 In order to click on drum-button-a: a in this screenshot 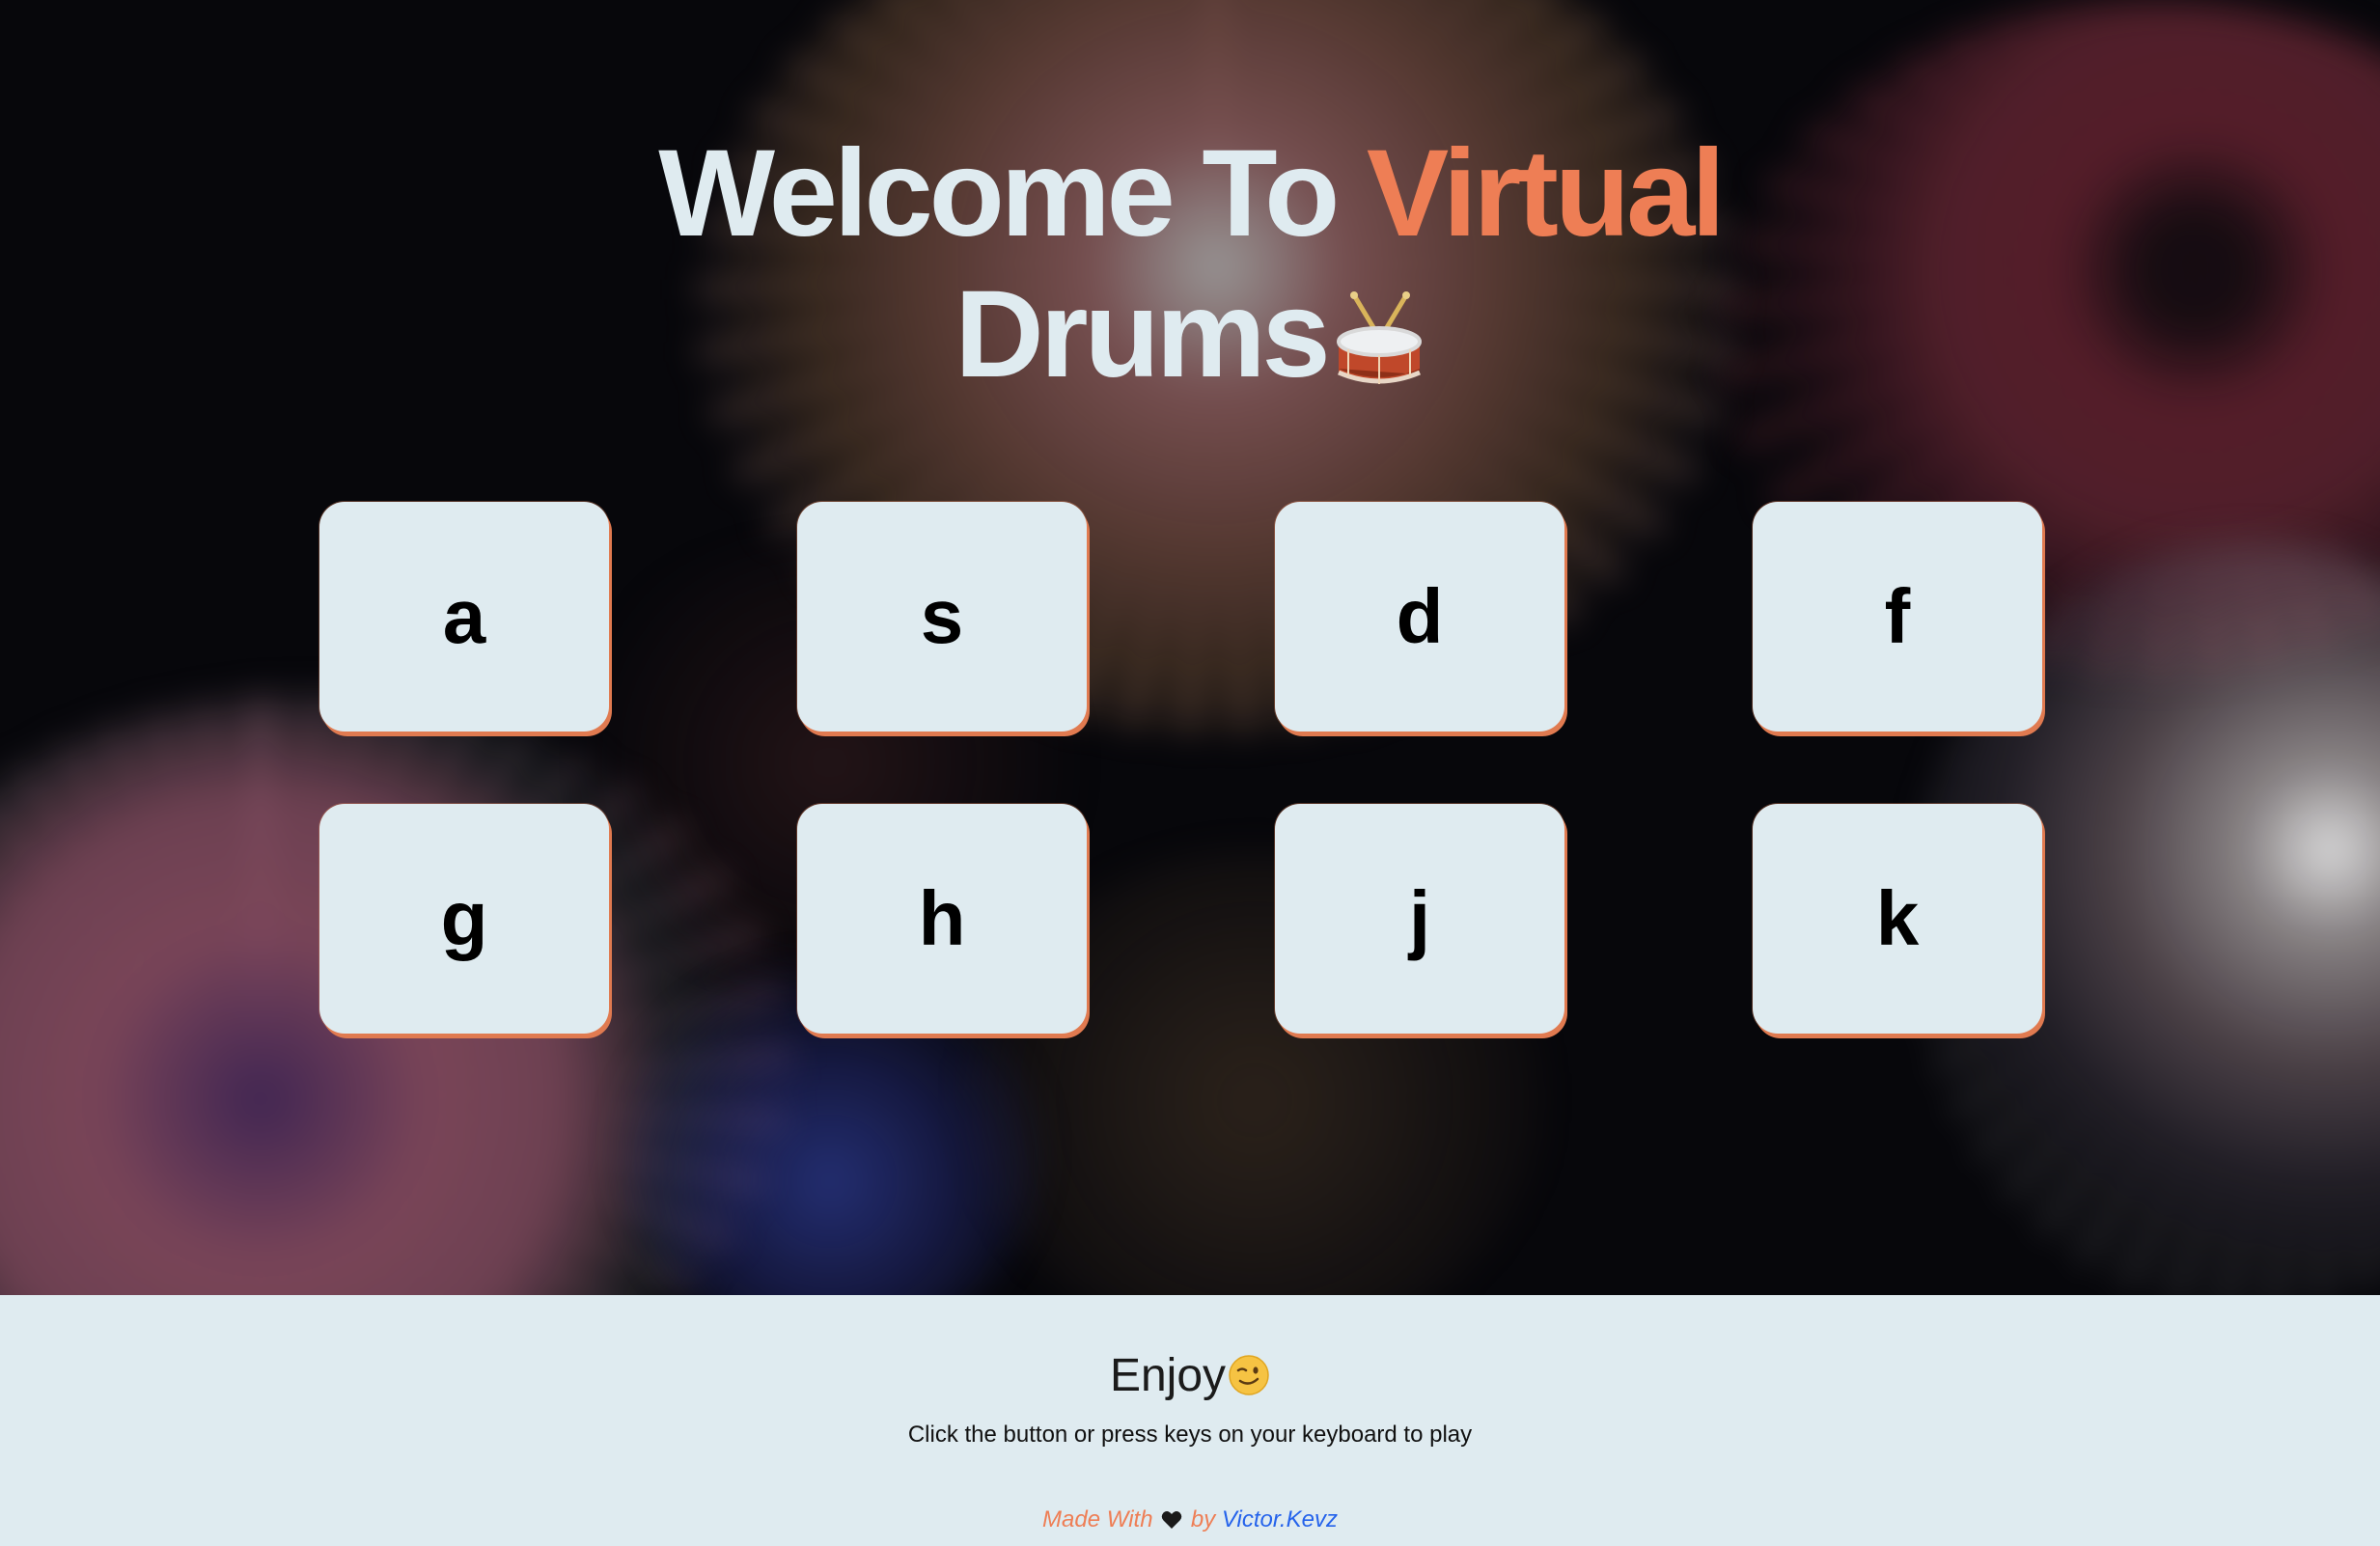, I will do `click(464, 617)`.